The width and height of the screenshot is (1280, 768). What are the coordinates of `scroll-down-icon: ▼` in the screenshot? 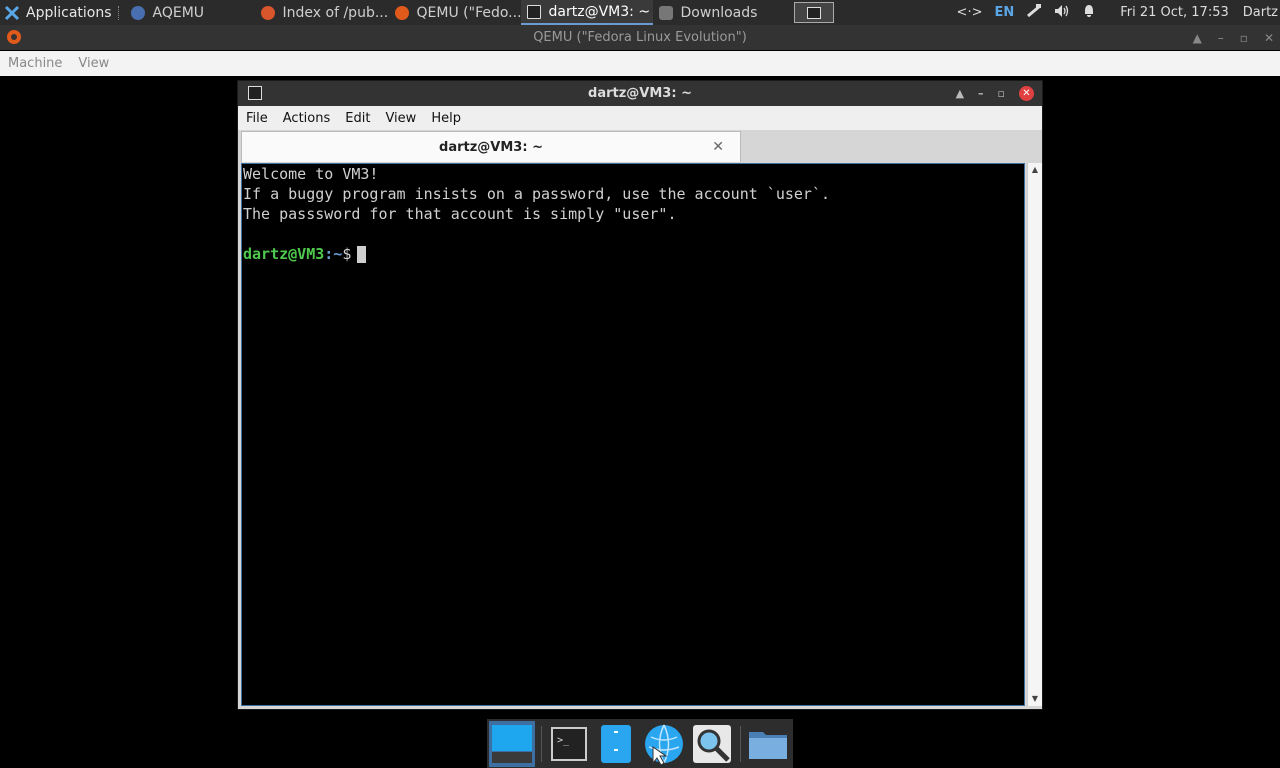 It's located at (1035, 699).